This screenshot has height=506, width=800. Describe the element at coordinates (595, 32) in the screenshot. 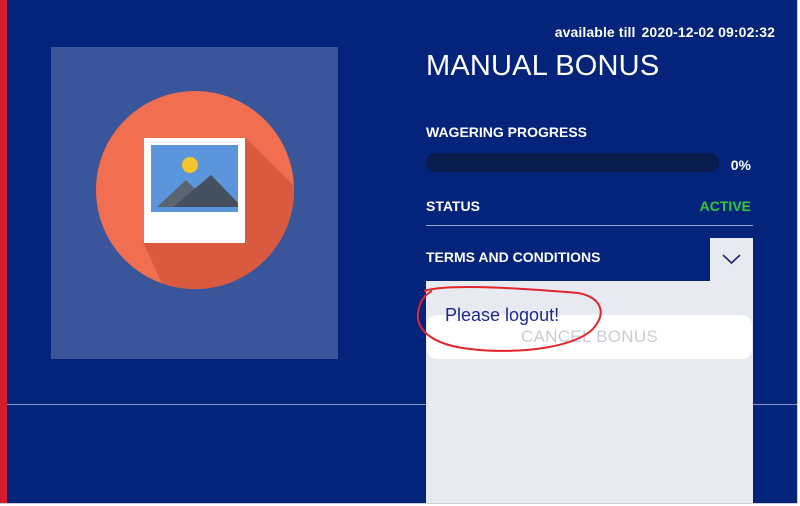

I see `availability-label: available till` at that location.